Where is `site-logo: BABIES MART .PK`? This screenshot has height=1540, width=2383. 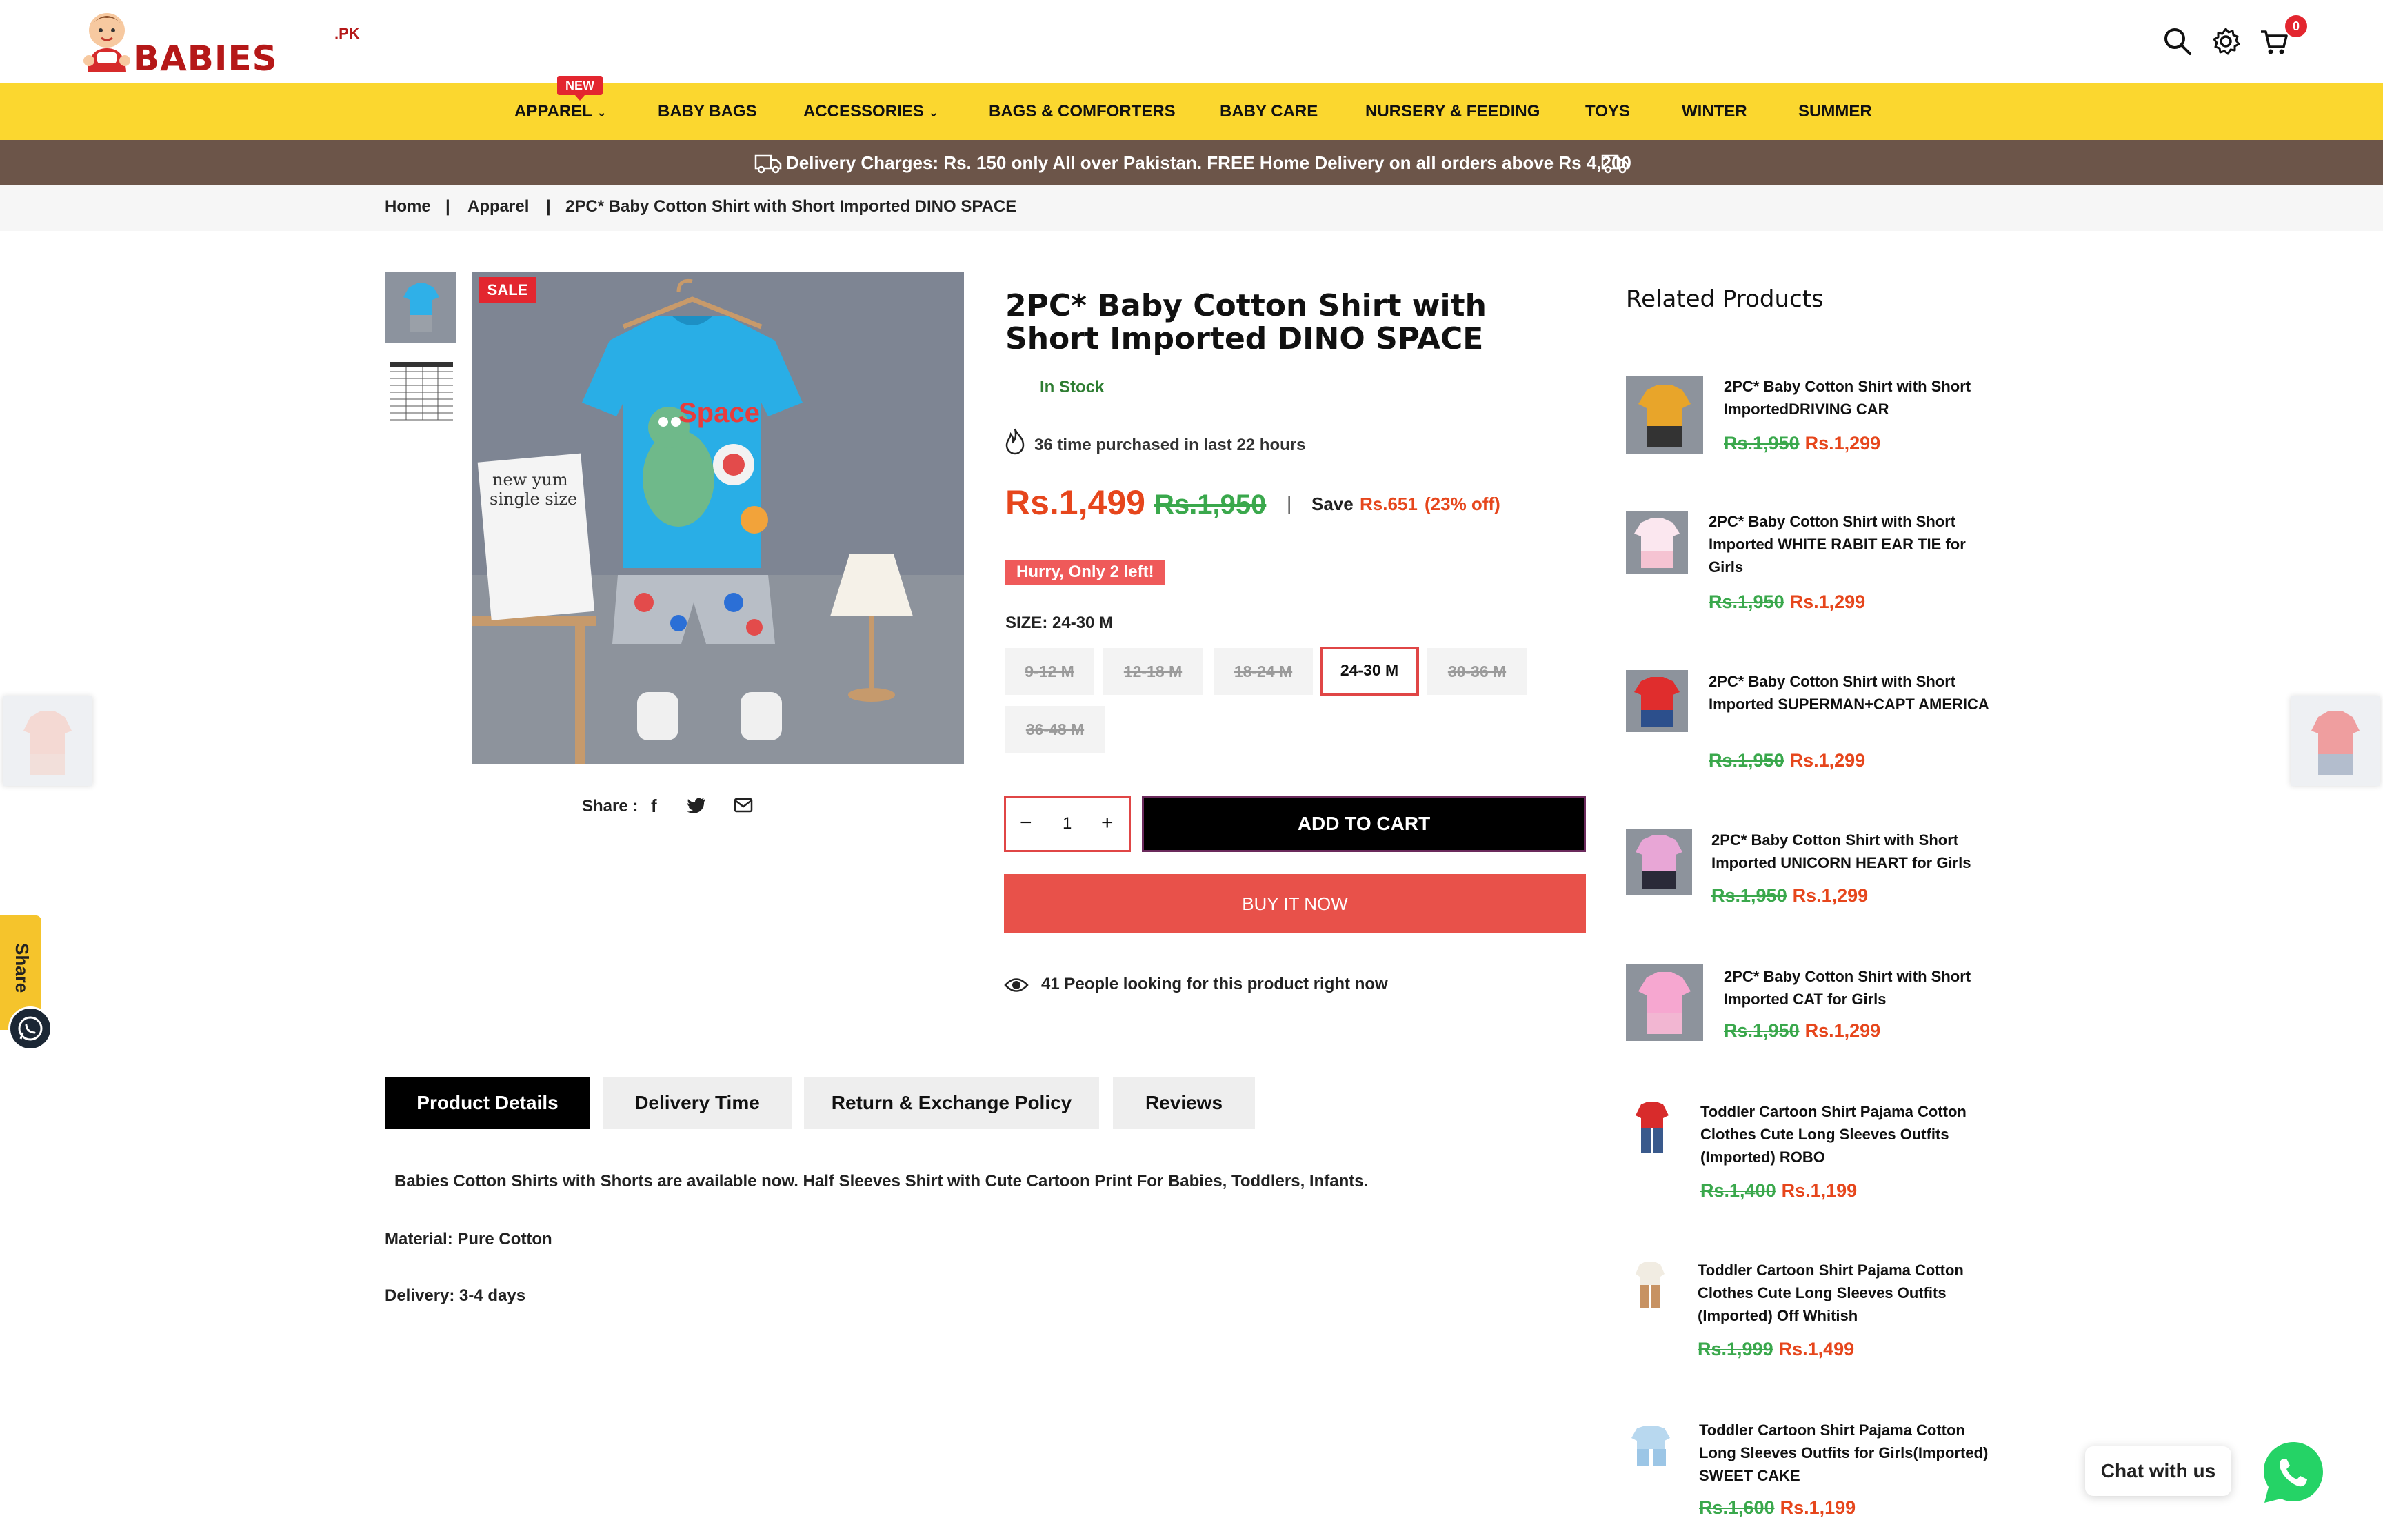 site-logo: BABIES MART .PK is located at coordinates (224, 64).